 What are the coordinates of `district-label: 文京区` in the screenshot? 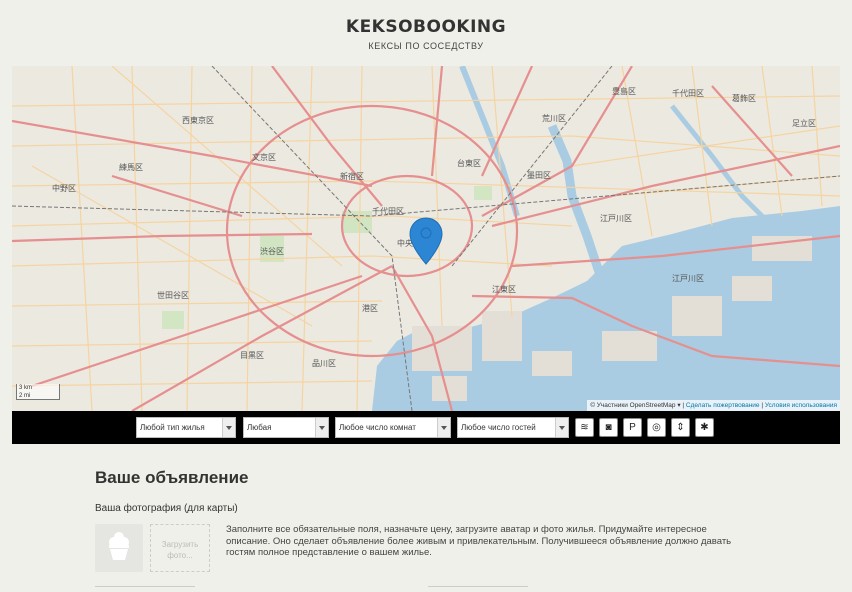 It's located at (264, 157).